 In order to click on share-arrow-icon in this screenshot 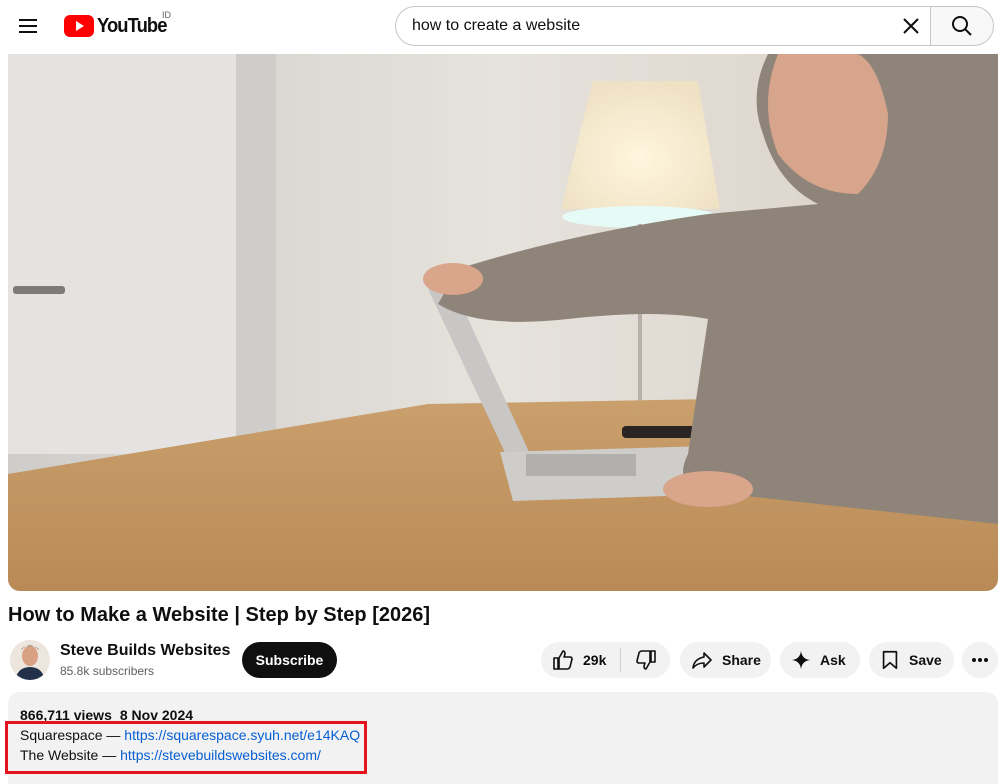, I will do `click(702, 660)`.